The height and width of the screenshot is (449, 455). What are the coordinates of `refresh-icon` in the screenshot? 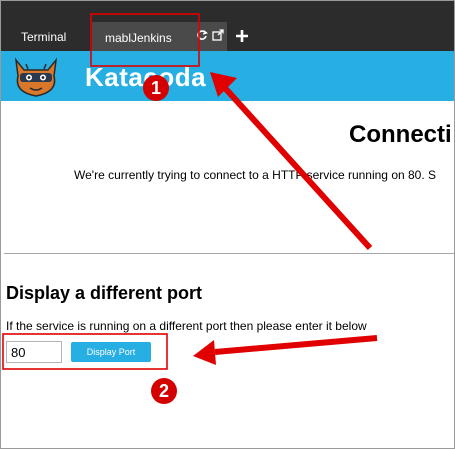 It's located at (202, 35).